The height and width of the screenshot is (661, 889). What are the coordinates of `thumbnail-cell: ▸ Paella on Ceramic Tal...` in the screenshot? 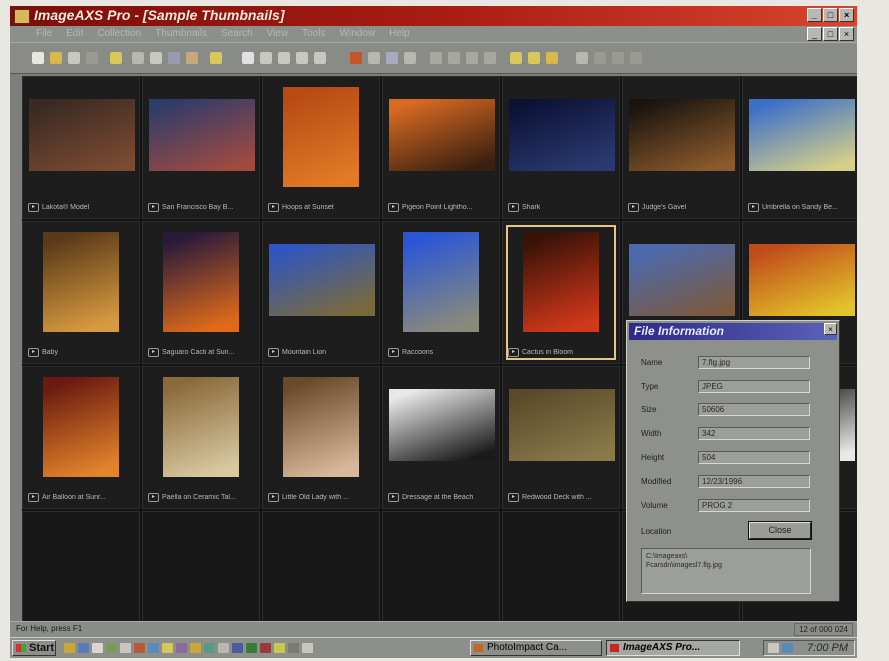 It's located at (201, 437).